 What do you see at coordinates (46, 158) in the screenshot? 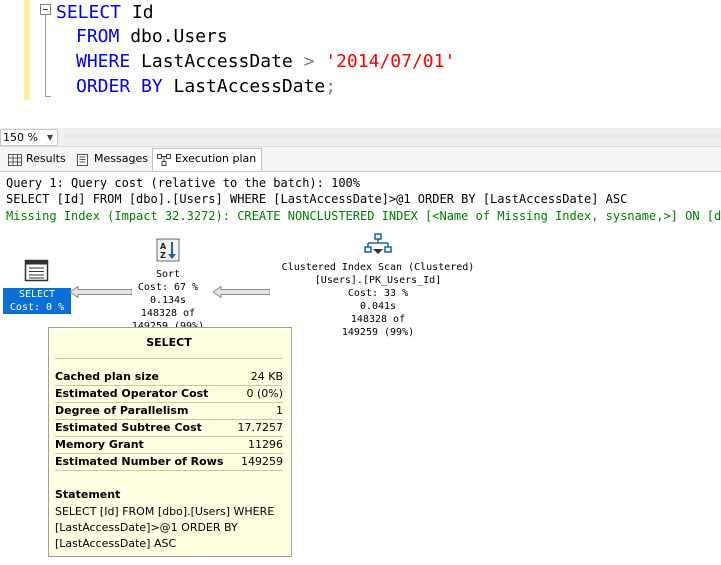
I see `tab-results-label: Results` at bounding box center [46, 158].